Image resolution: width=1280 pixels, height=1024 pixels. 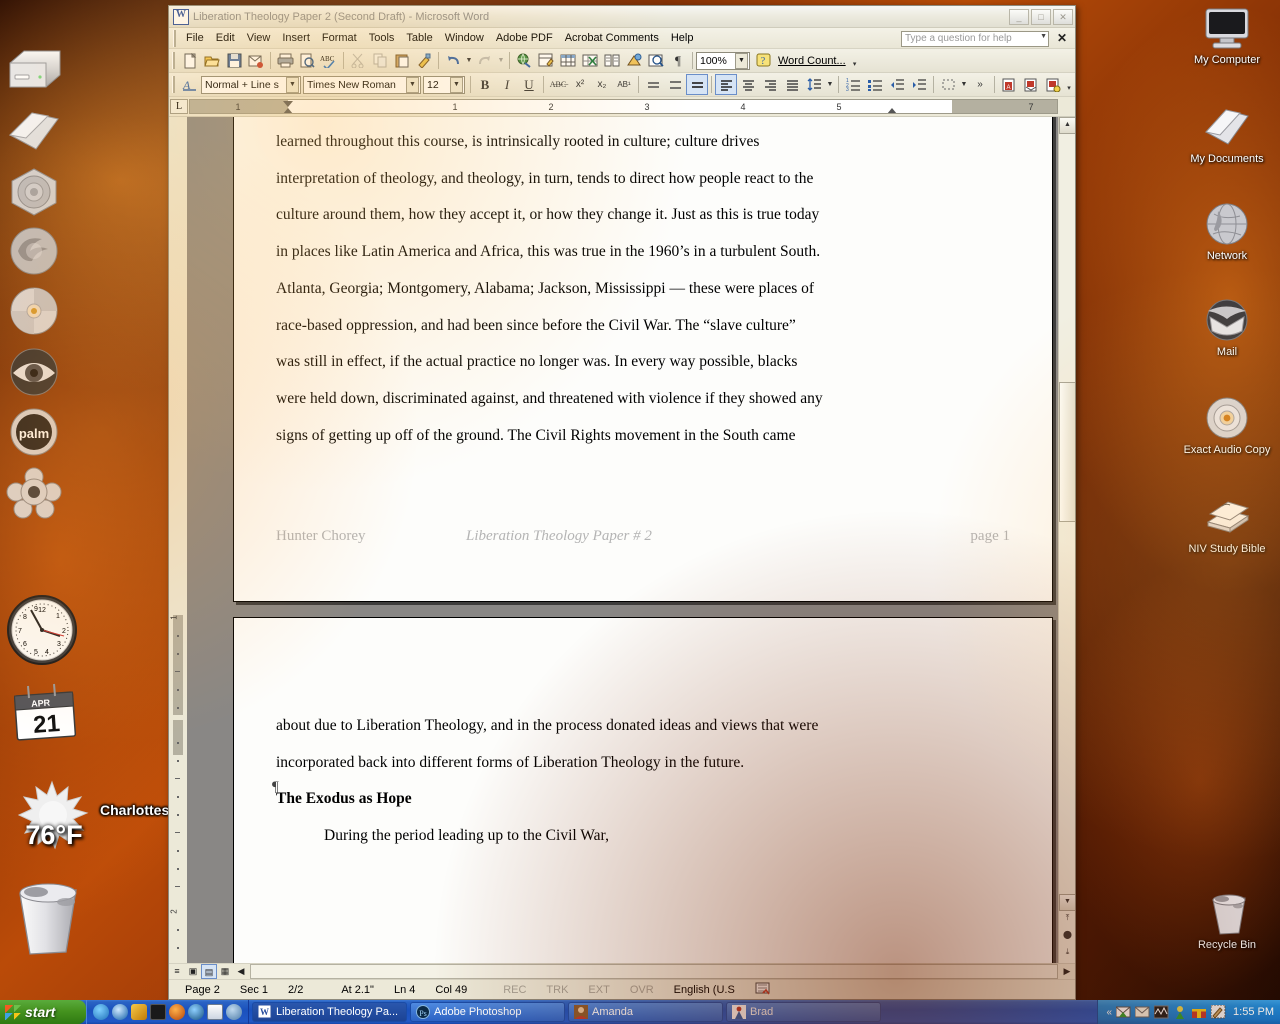 What do you see at coordinates (251, 84) in the screenshot?
I see `style-combo: Normal + Line s ▼` at bounding box center [251, 84].